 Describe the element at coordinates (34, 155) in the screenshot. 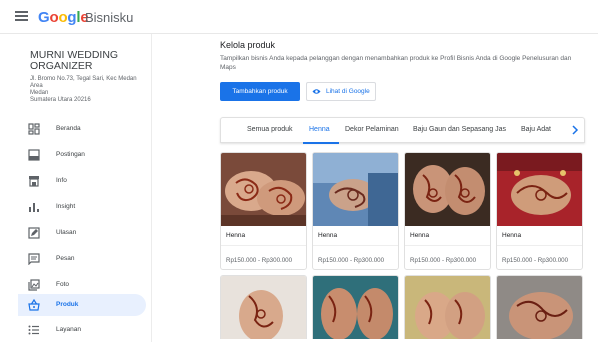

I see `posts-icon` at that location.